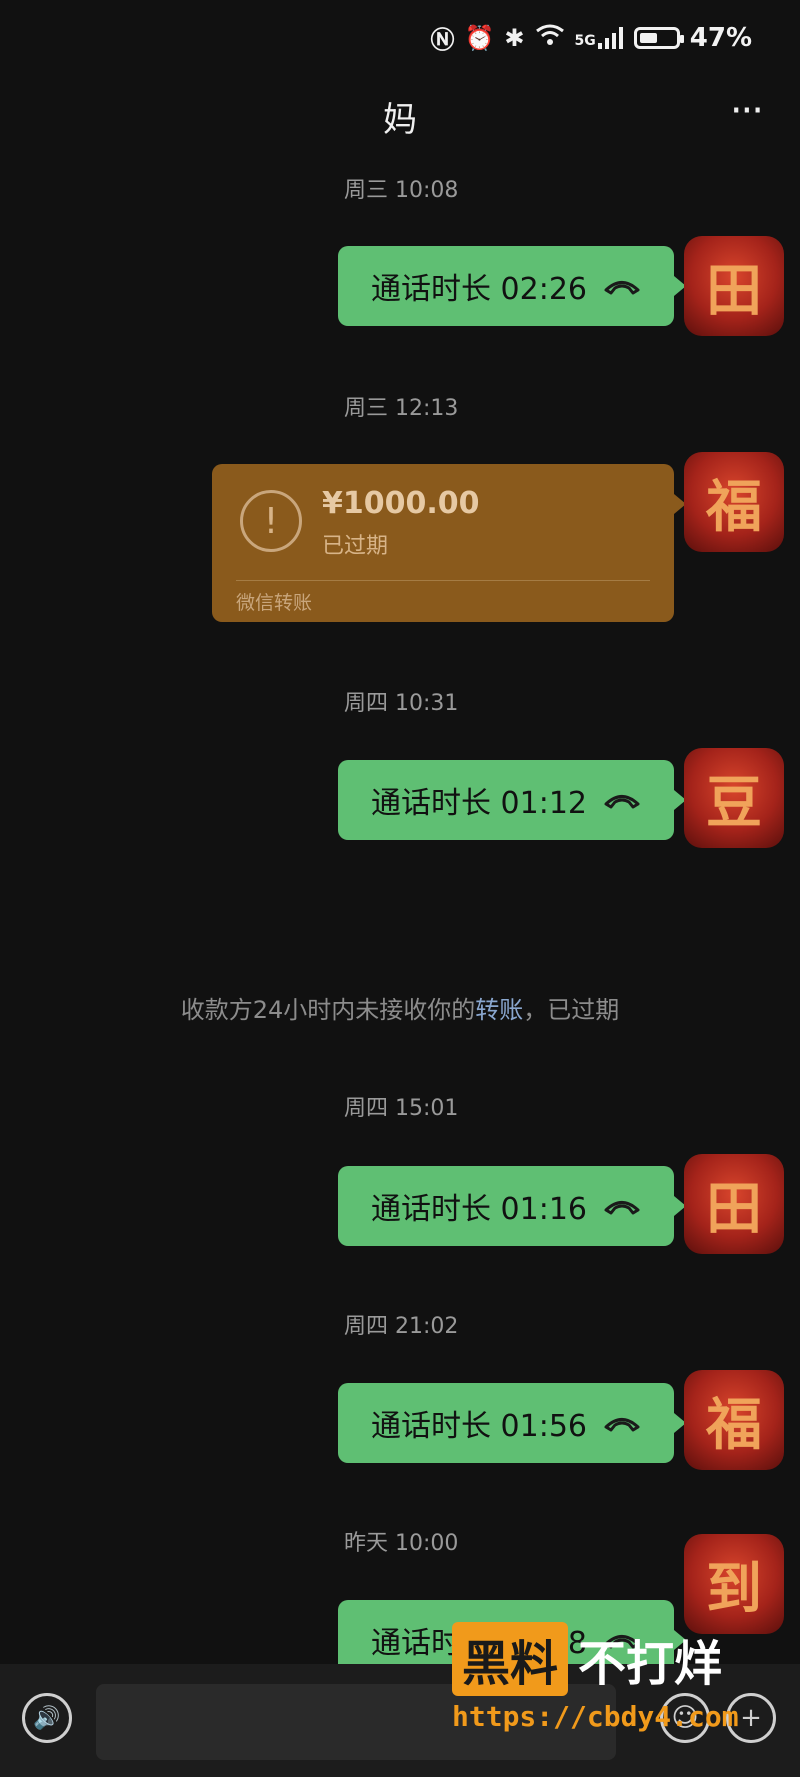 Image resolution: width=800 pixels, height=1777 pixels. Describe the element at coordinates (720, 37) in the screenshot. I see `battery-percent: 47%` at that location.